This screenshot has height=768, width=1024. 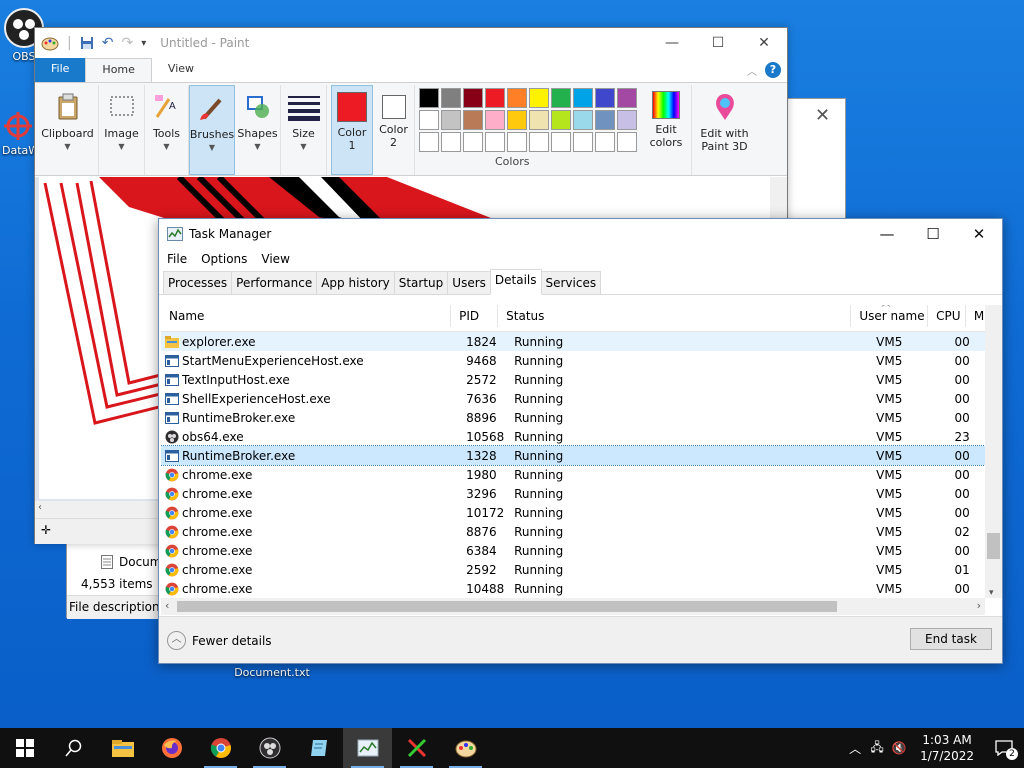 I want to click on taskbar-chrome, so click(x=220, y=748).